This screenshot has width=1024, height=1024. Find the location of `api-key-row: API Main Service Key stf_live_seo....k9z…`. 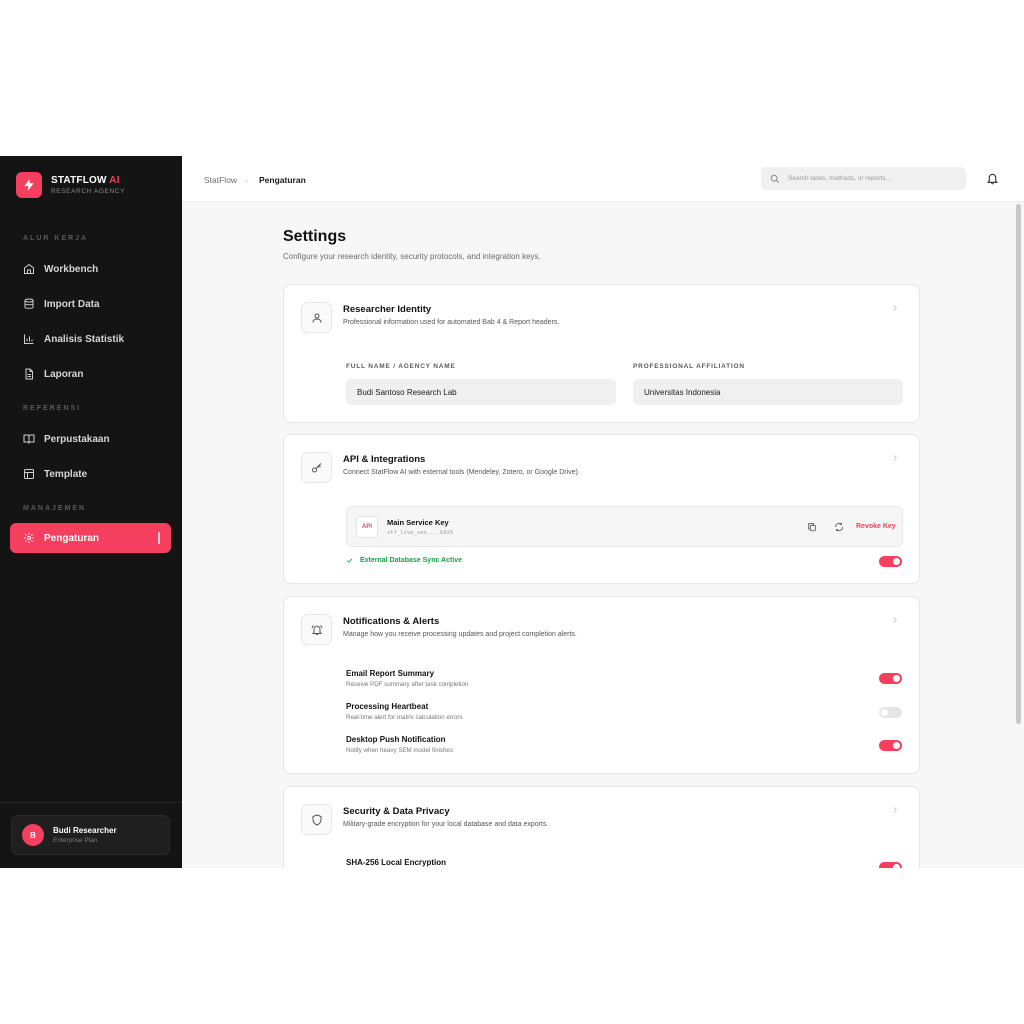

api-key-row: API Main Service Key stf_live_seo....k9z… is located at coordinates (624, 526).